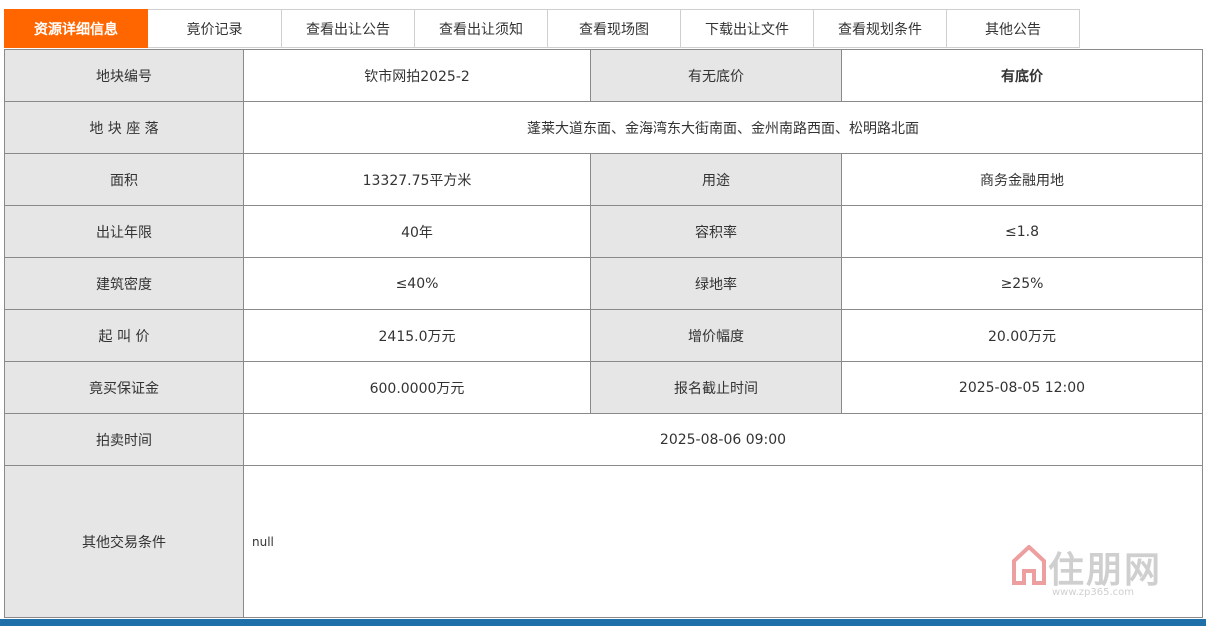 This screenshot has height=626, width=1206. I want to click on tab-transfer-notice: 查看出让须知, so click(481, 28).